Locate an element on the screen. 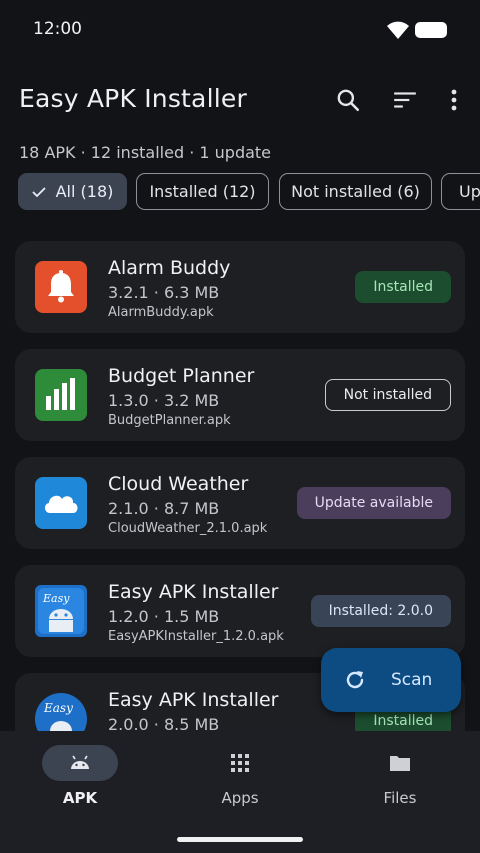 The width and height of the screenshot is (480, 853). easy-android-icon: Easy is located at coordinates (61, 611).